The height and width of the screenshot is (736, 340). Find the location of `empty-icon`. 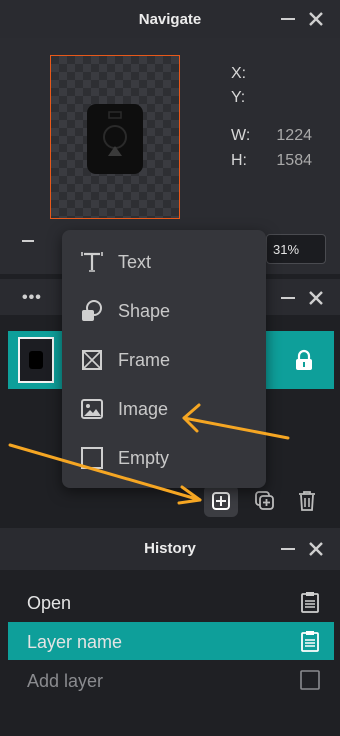

empty-icon is located at coordinates (92, 458).